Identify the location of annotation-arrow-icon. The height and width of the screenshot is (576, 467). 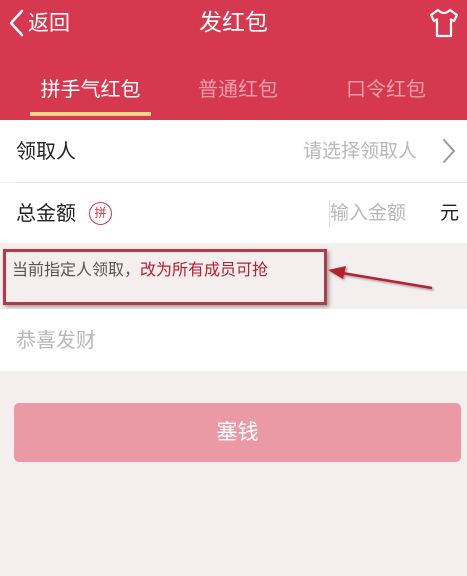
(380, 278).